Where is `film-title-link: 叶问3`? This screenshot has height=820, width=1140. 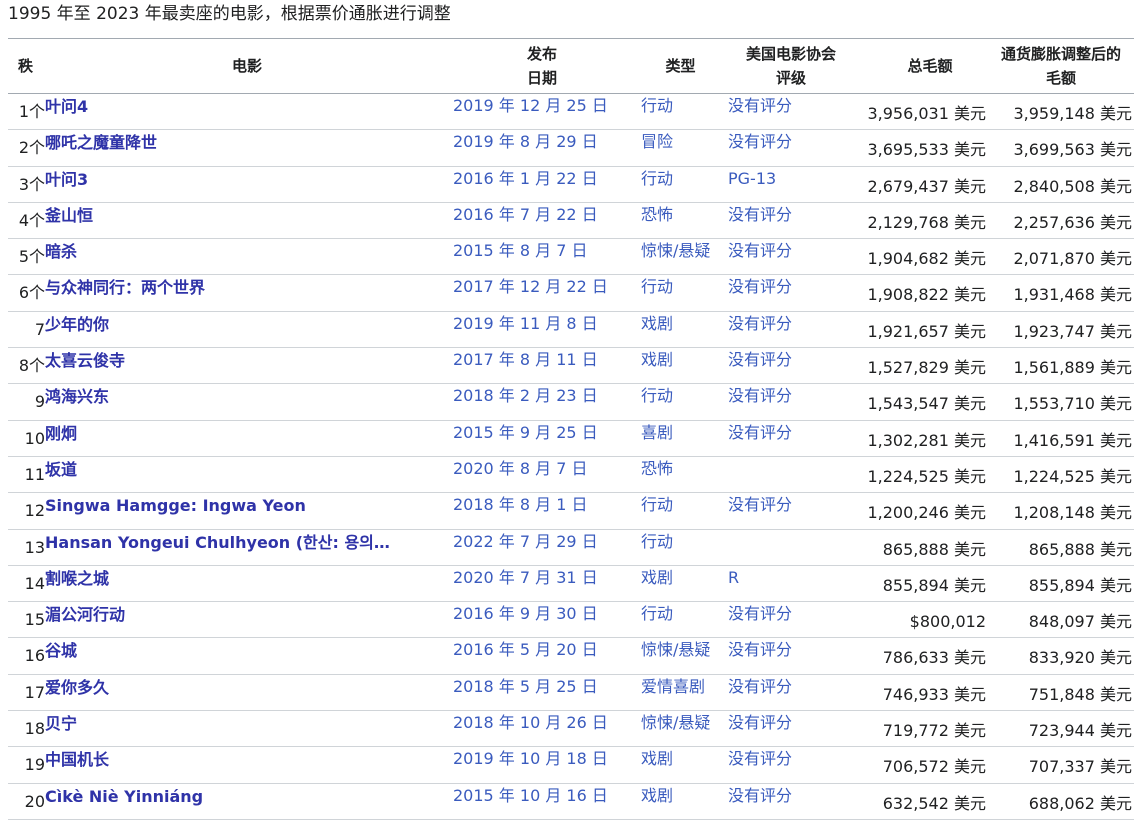
film-title-link: 叶问3 is located at coordinates (66, 179).